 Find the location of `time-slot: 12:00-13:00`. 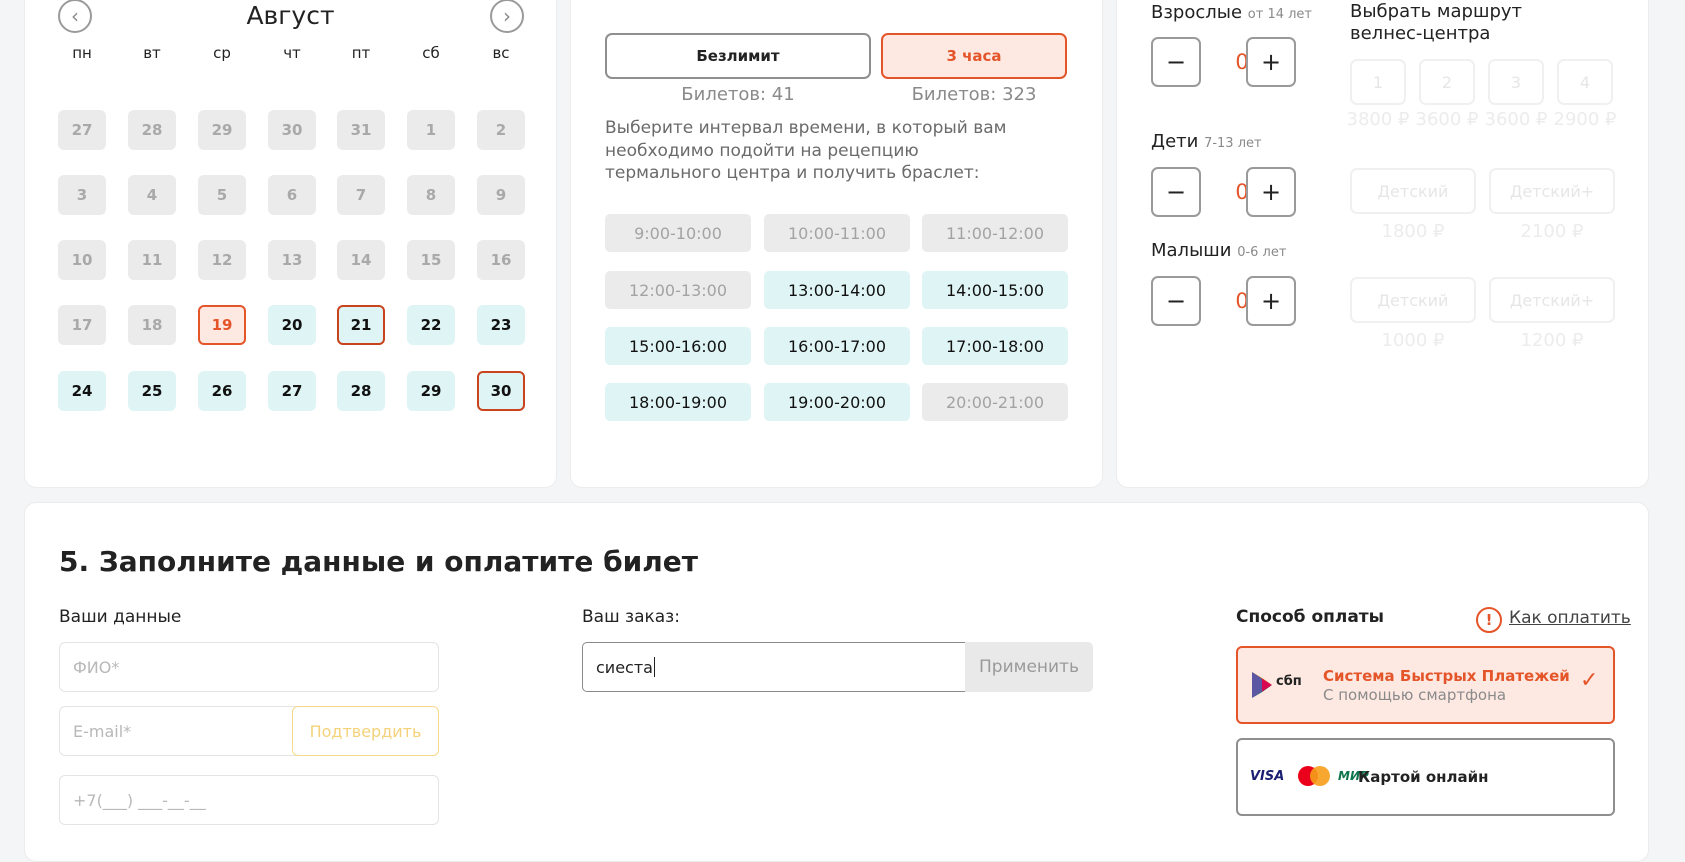

time-slot: 12:00-13:00 is located at coordinates (678, 290).